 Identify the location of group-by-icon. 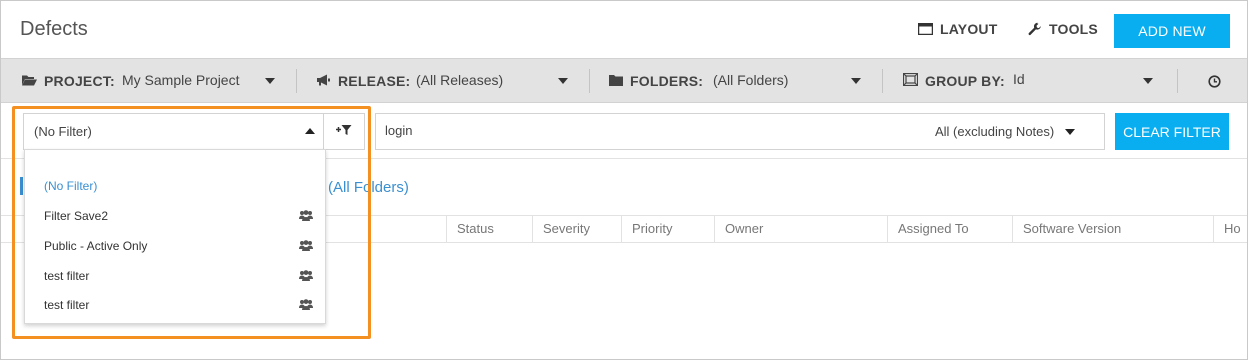
(910, 80).